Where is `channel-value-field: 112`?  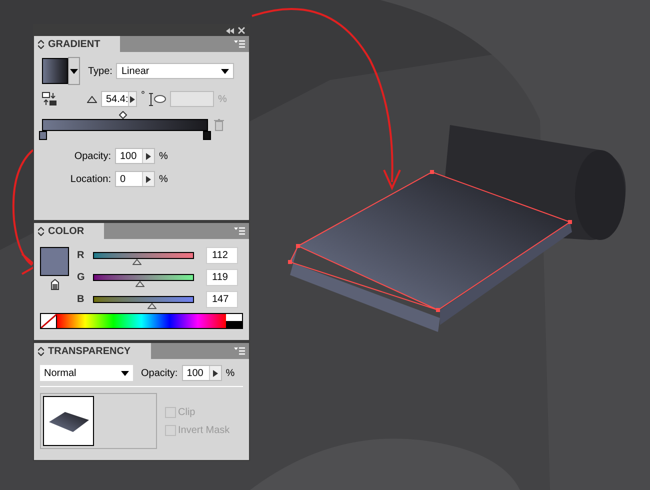
channel-value-field: 112 is located at coordinates (222, 255).